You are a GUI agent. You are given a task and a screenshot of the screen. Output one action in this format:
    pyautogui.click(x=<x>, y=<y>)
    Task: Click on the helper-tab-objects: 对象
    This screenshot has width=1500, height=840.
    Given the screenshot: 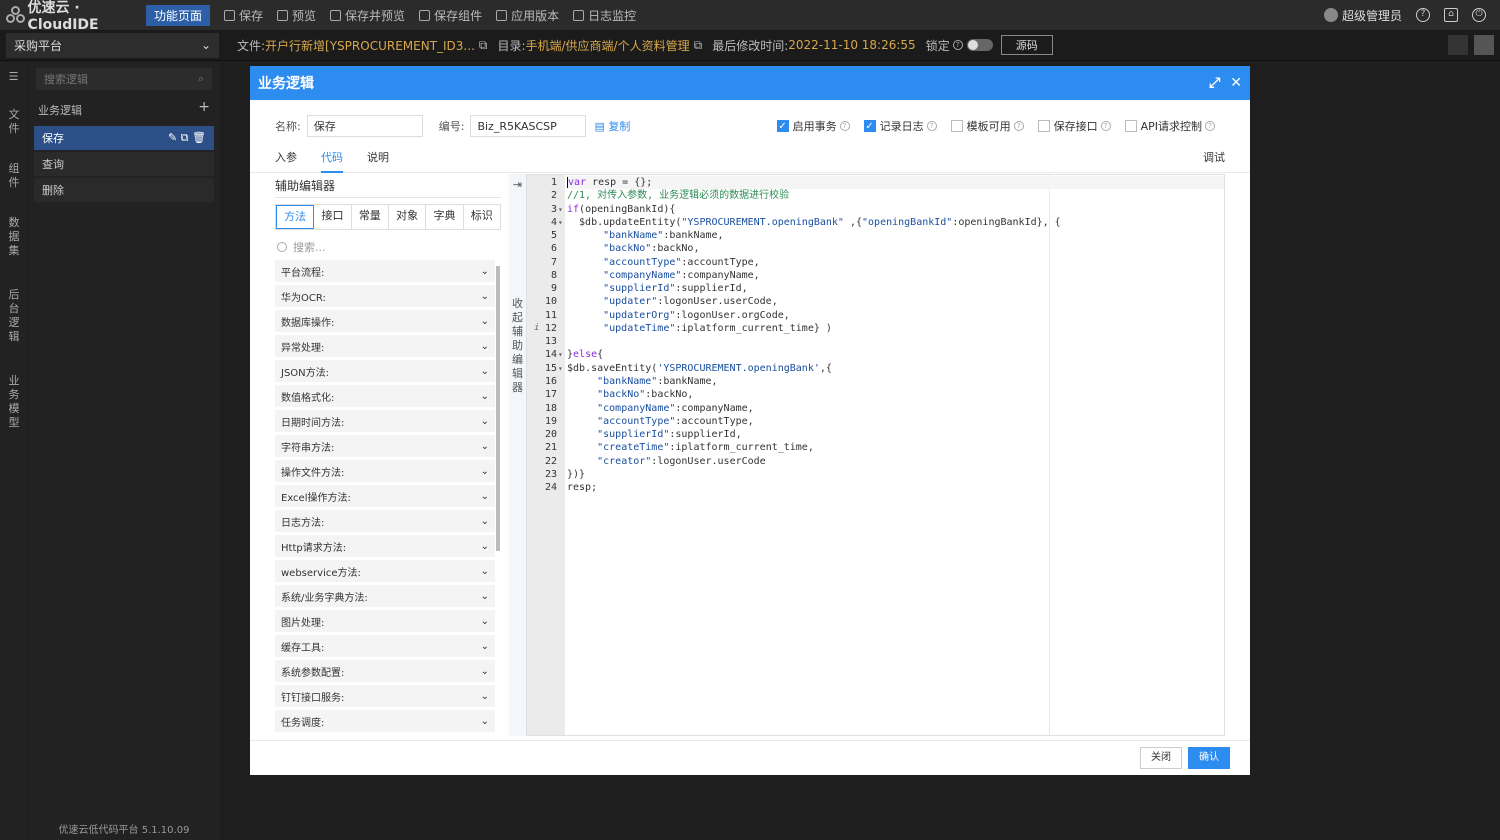 What is the action you would take?
    pyautogui.click(x=408, y=217)
    